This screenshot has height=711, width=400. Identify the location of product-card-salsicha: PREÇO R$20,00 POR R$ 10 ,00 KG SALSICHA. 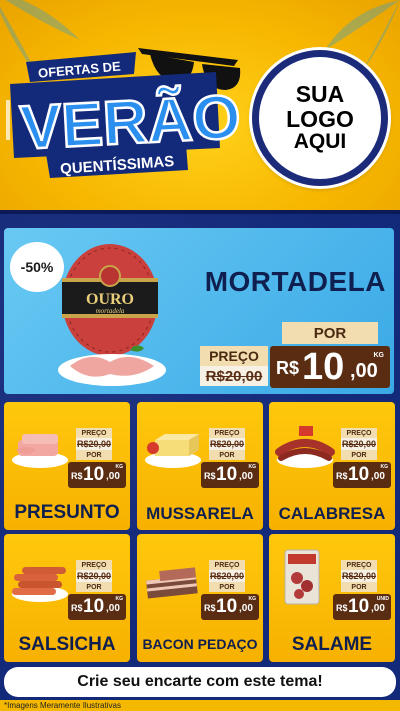
(67, 598).